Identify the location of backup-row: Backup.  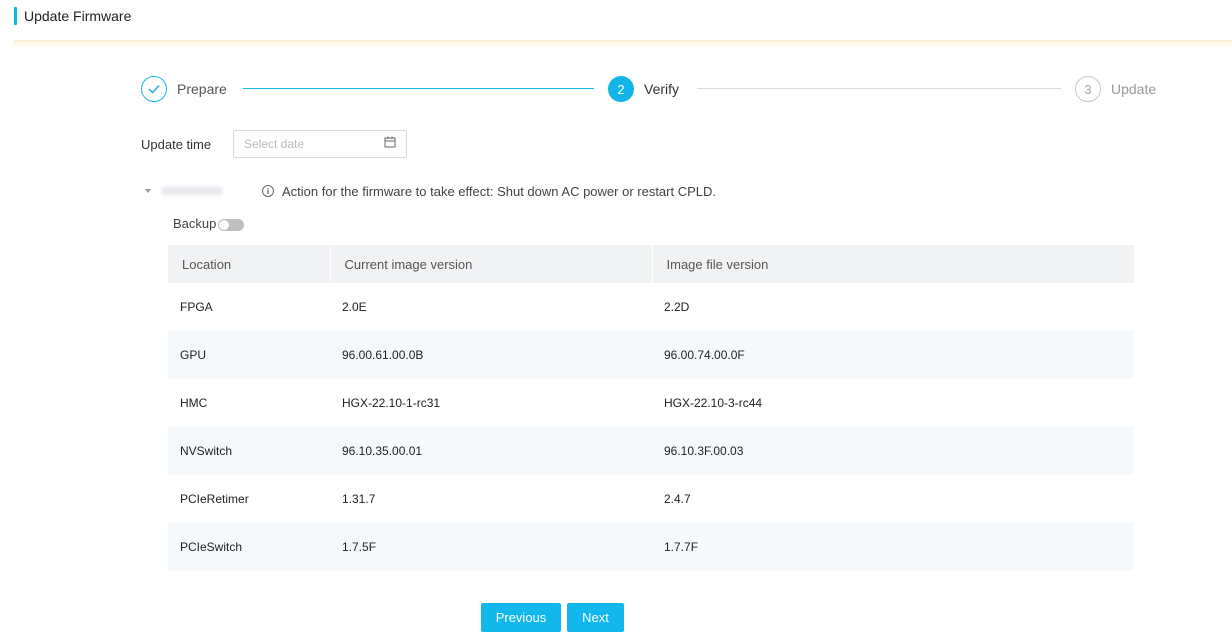
(209, 223).